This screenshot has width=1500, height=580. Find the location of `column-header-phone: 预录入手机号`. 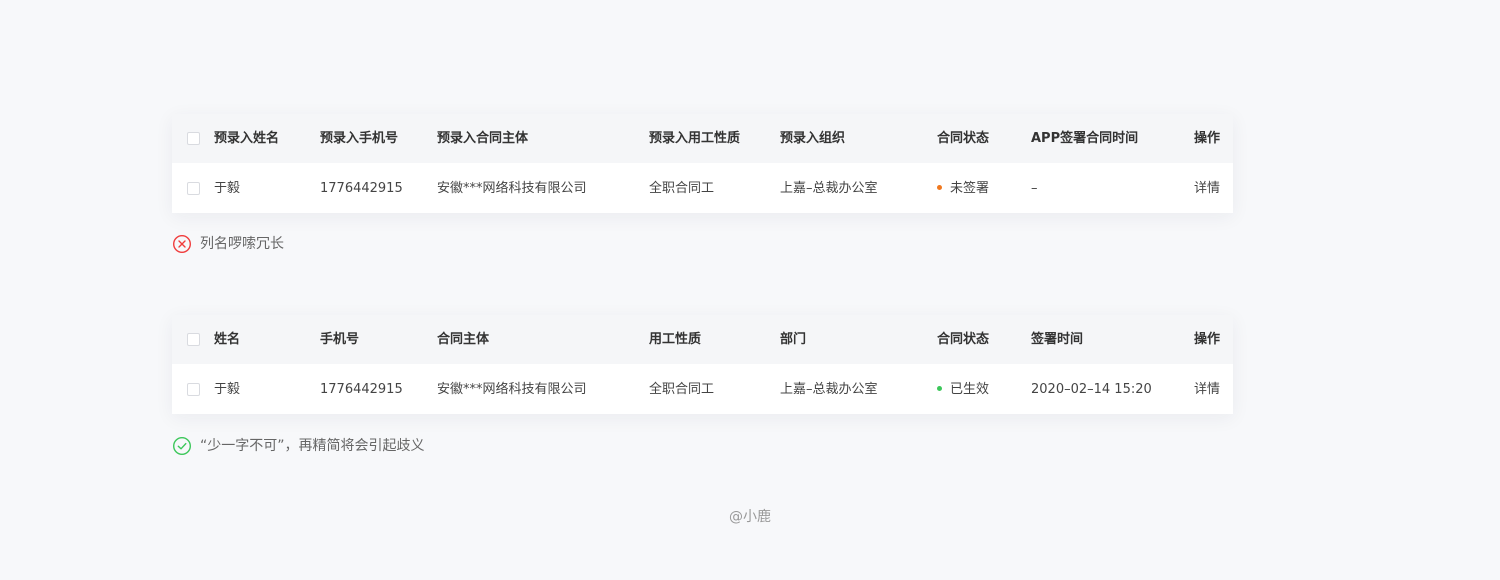

column-header-phone: 预录入手机号 is located at coordinates (359, 138).